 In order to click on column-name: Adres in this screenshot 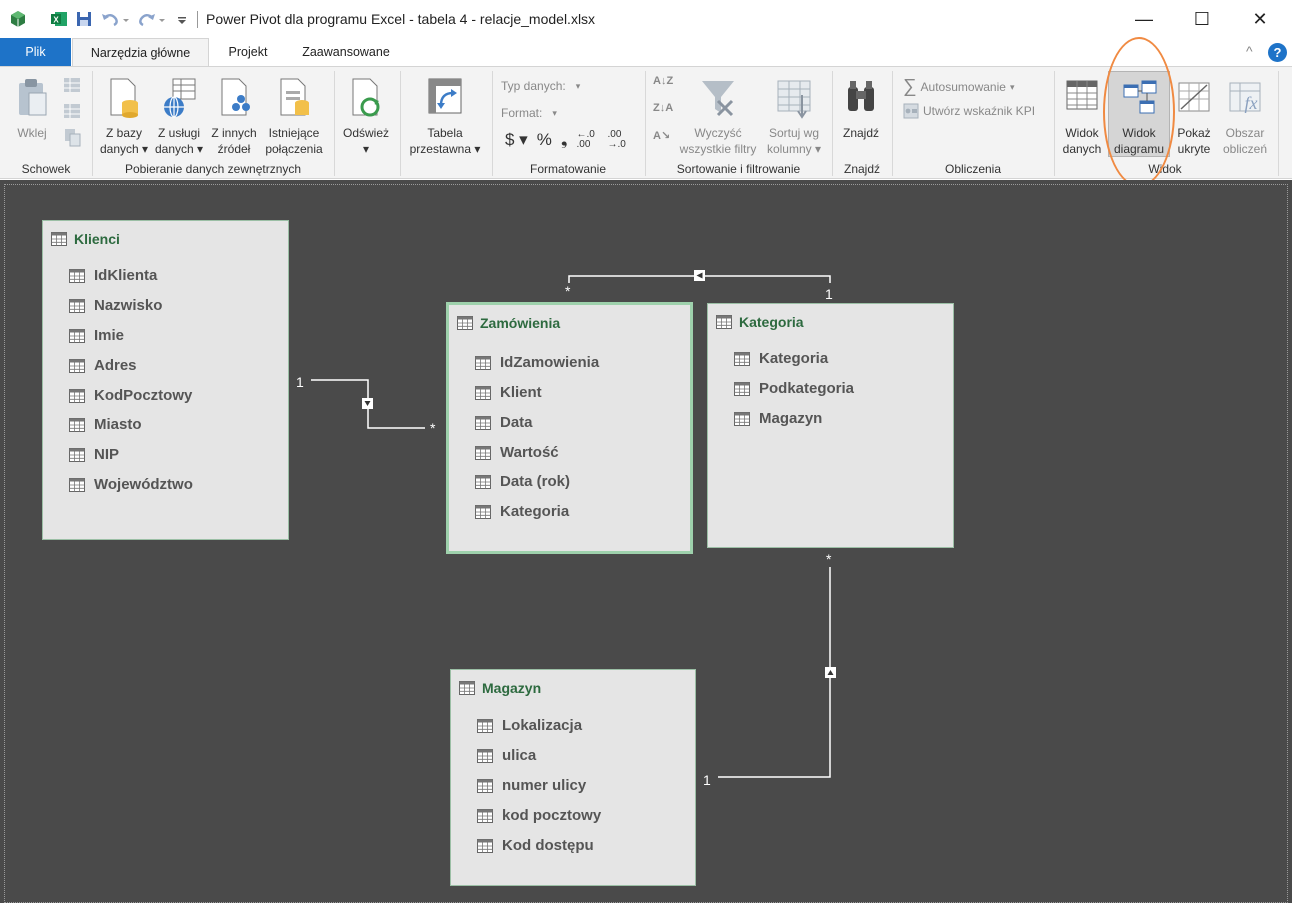, I will do `click(115, 365)`.